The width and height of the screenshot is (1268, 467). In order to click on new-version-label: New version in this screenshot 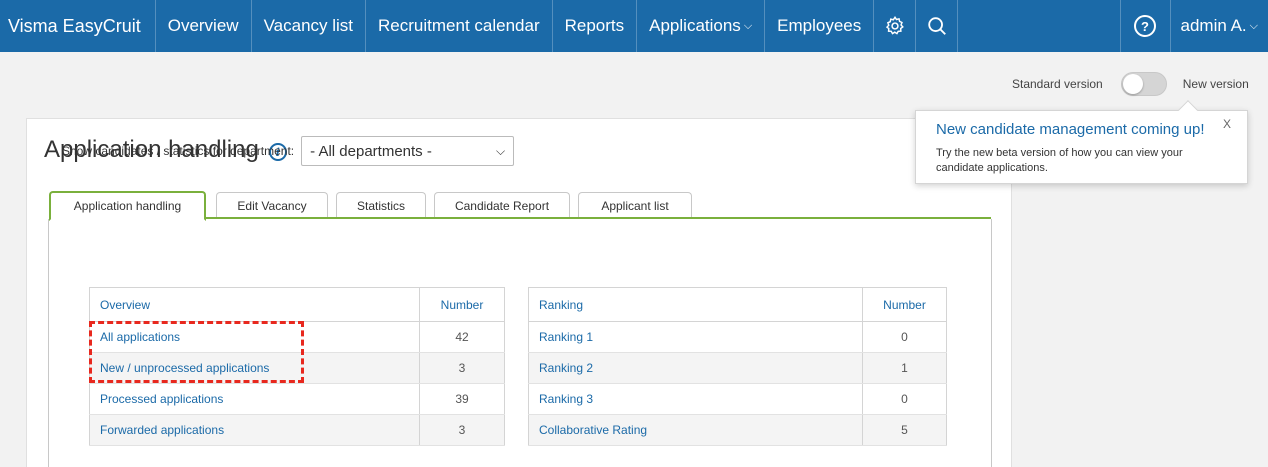, I will do `click(1215, 84)`.